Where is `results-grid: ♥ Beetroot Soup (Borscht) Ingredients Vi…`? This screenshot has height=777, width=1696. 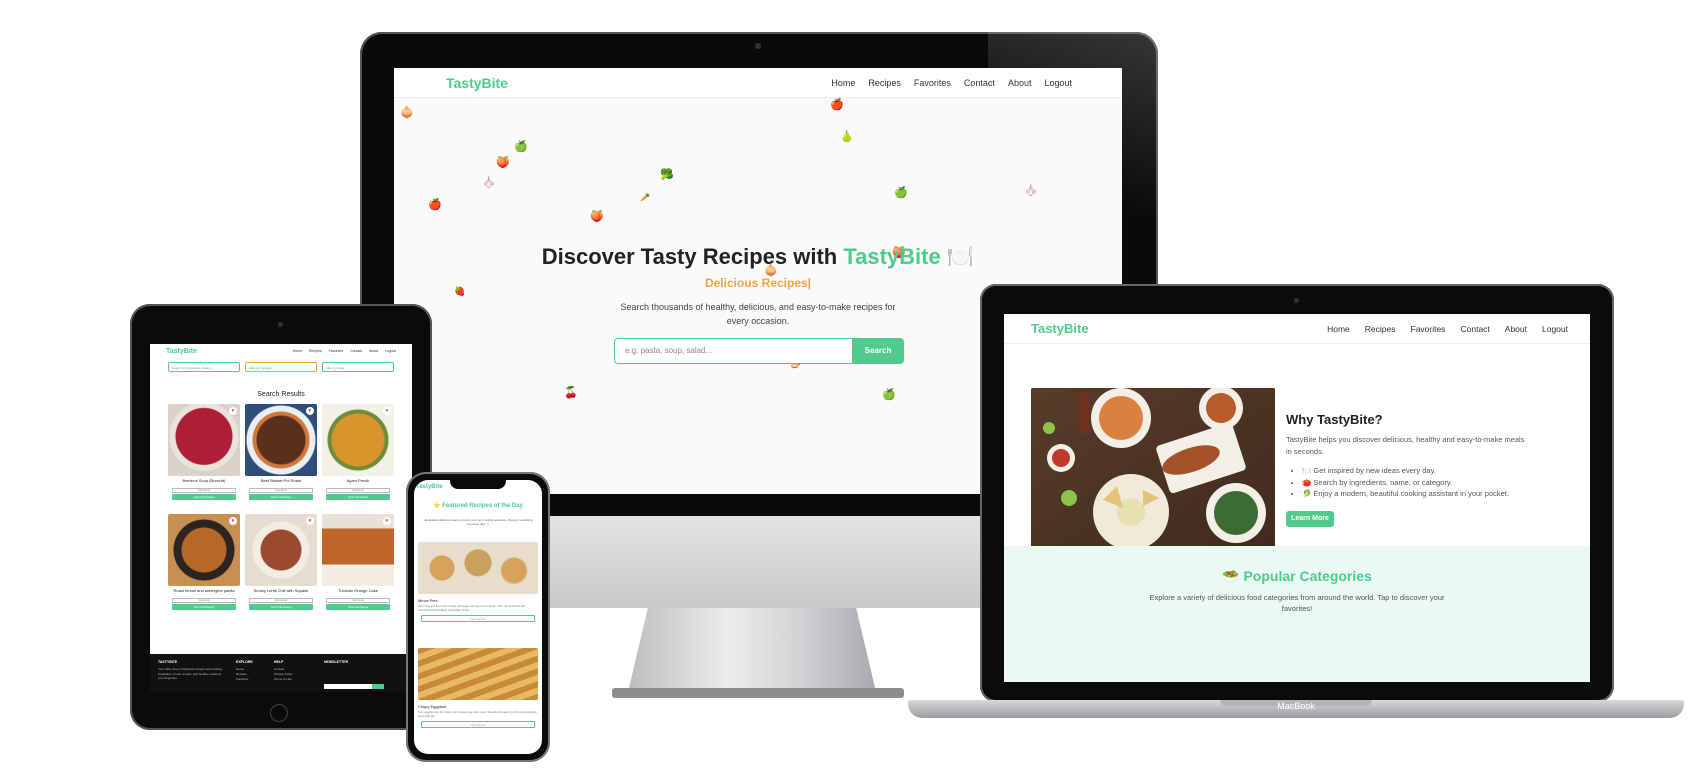 results-grid: ♥ Beetroot Soup (Borscht) Ingredients Vi… is located at coordinates (281, 512).